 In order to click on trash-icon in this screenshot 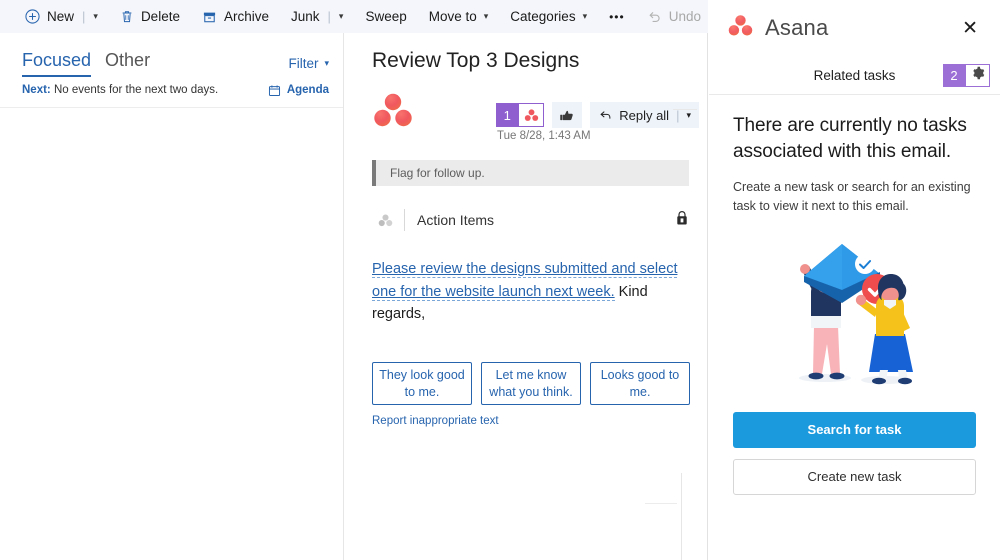, I will do `click(127, 16)`.